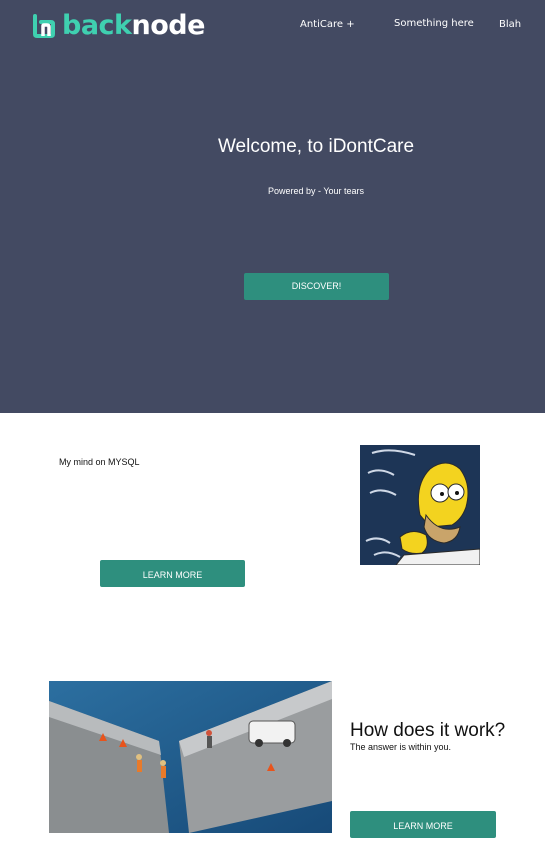 The width and height of the screenshot is (545, 841). Describe the element at coordinates (168, 25) in the screenshot. I see `logo-text-node: node` at that location.